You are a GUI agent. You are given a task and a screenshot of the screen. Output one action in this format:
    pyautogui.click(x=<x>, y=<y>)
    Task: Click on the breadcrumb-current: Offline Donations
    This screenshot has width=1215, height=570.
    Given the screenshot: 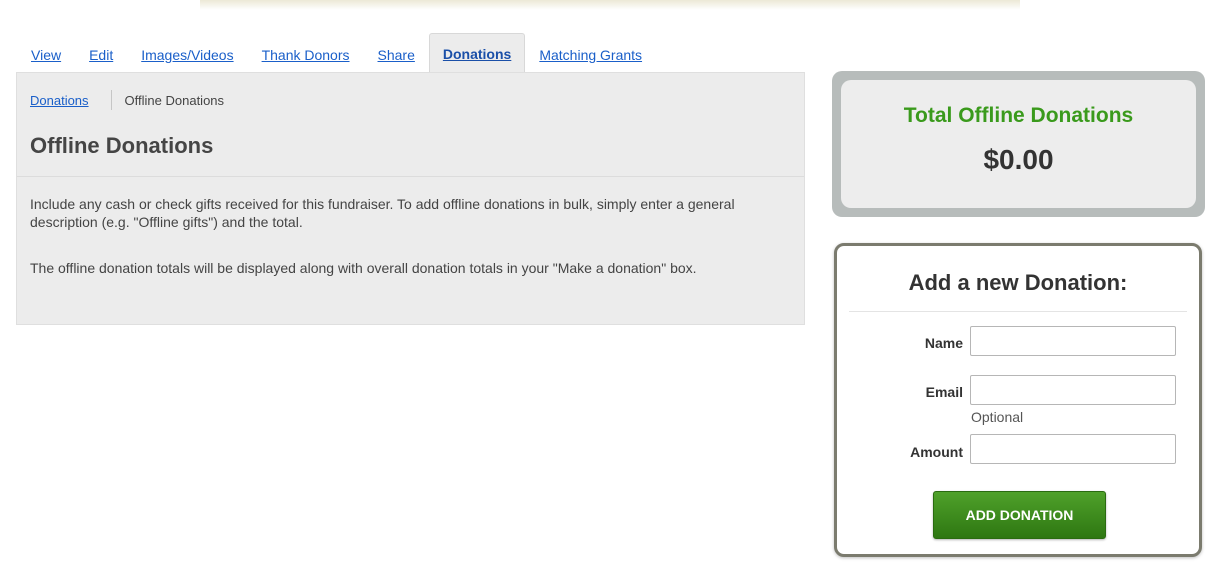 What is the action you would take?
    pyautogui.click(x=174, y=100)
    